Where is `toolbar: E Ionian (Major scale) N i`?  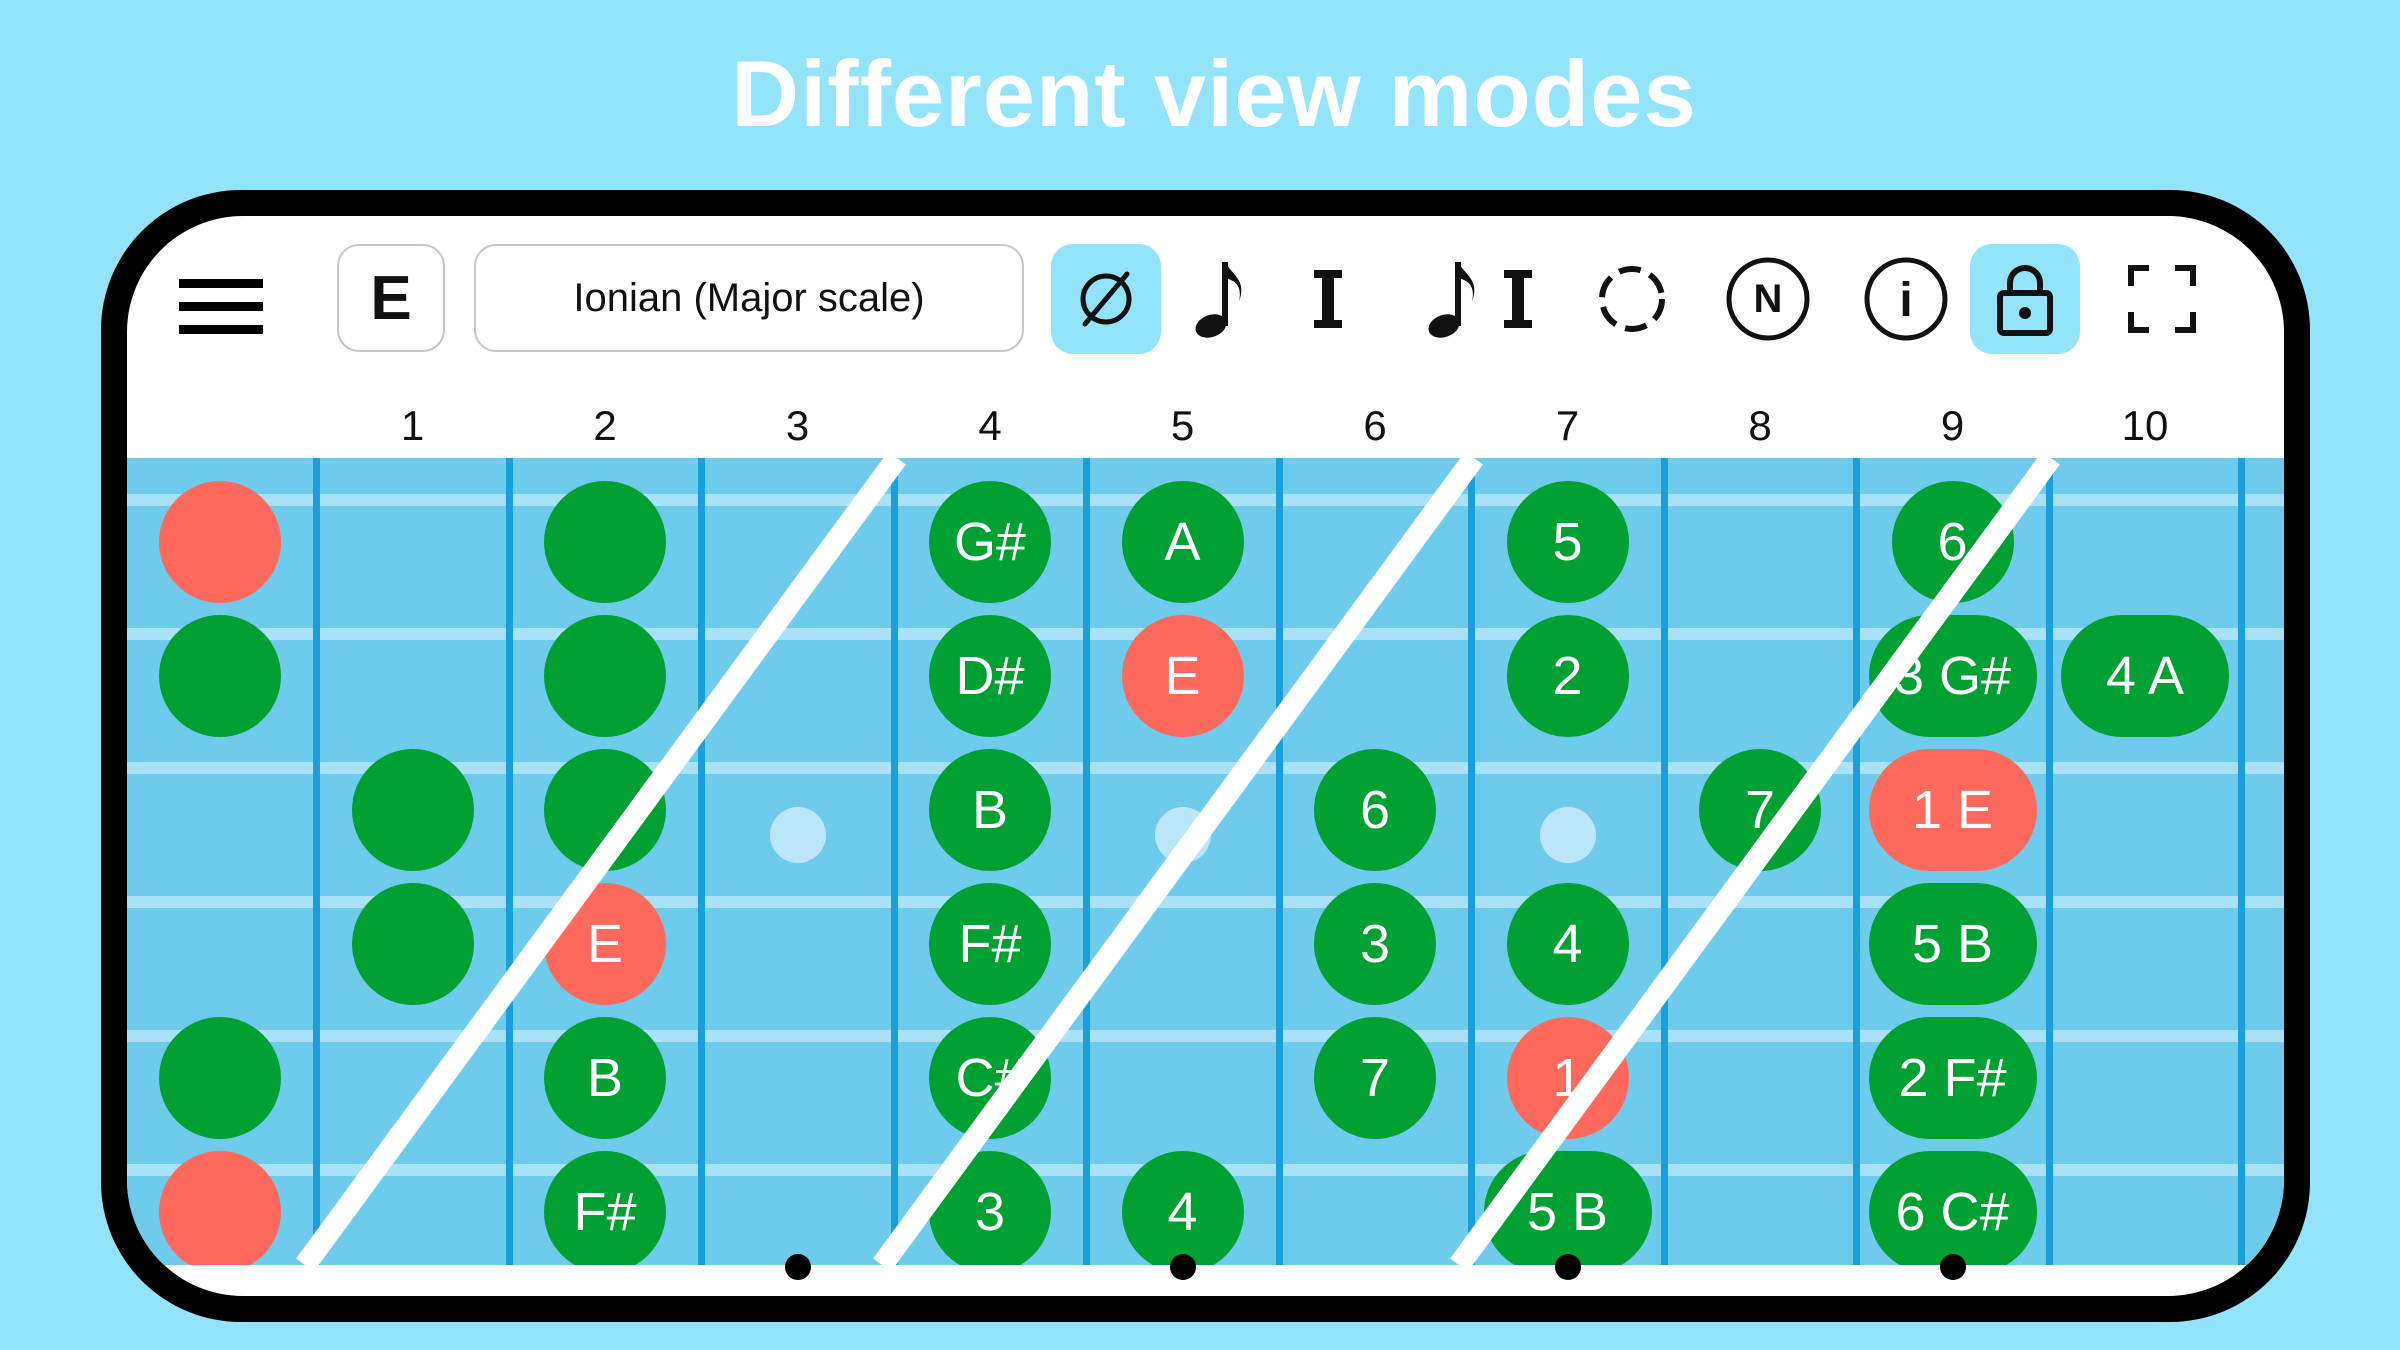 toolbar: E Ionian (Major scale) N i is located at coordinates (1205, 306).